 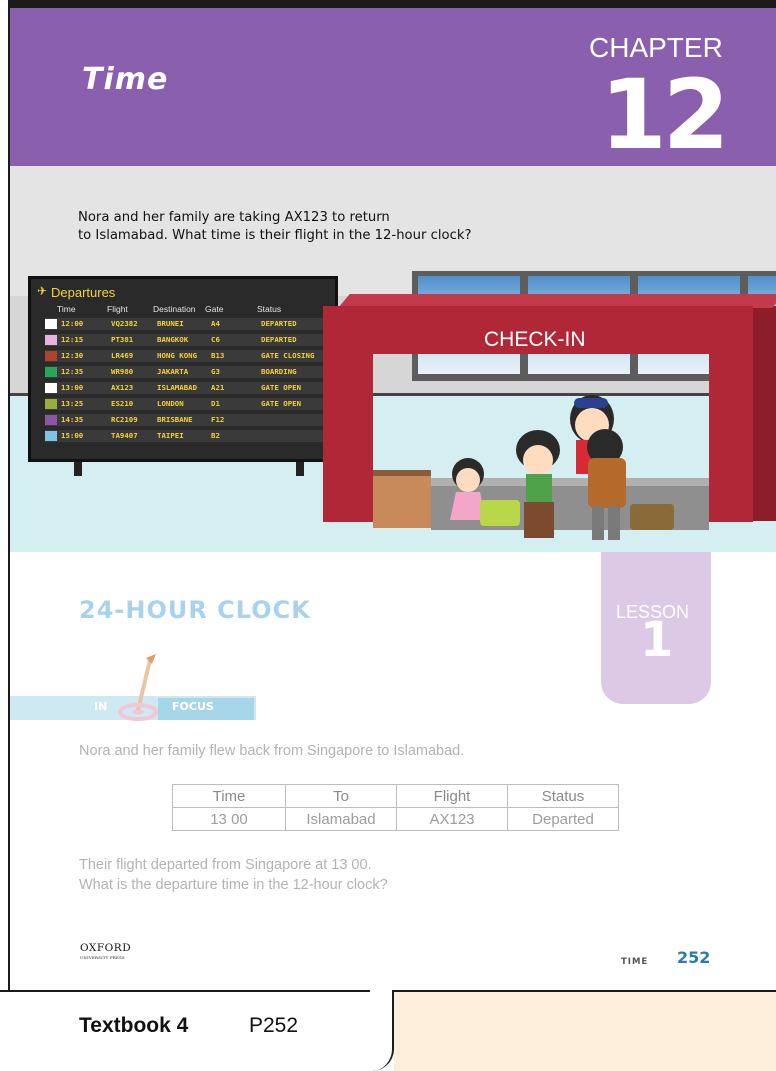 I want to click on counter-pillar-right, so click(x=731, y=438).